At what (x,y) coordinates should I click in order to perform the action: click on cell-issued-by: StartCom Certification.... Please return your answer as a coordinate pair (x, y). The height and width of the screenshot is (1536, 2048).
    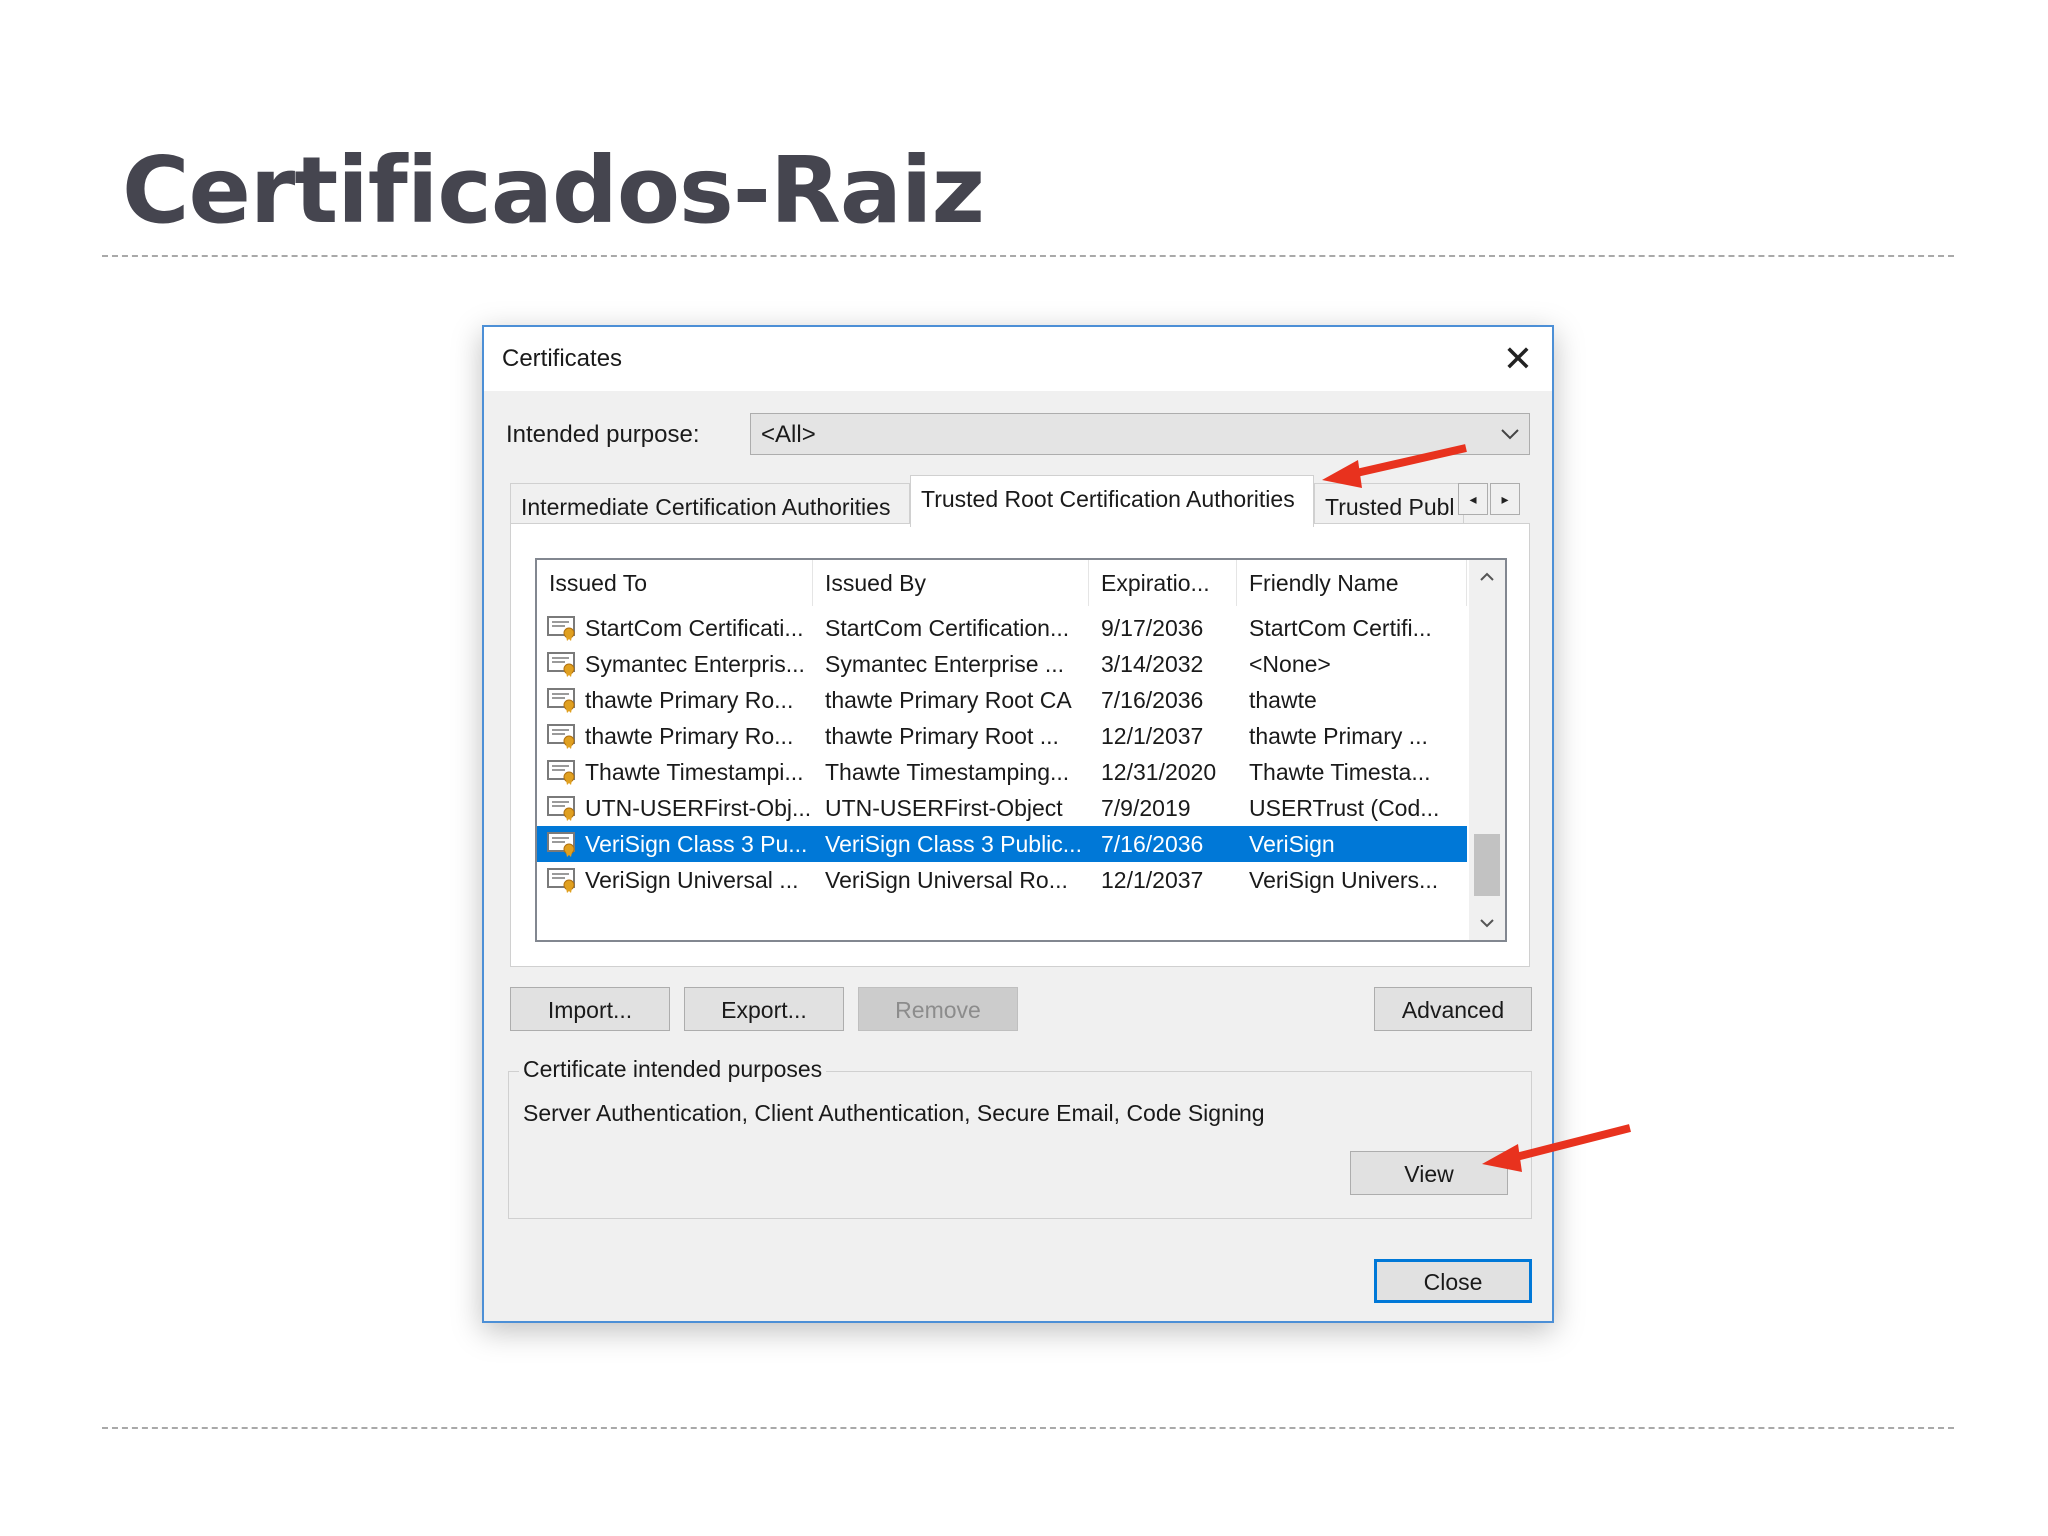
    Looking at the image, I should click on (947, 628).